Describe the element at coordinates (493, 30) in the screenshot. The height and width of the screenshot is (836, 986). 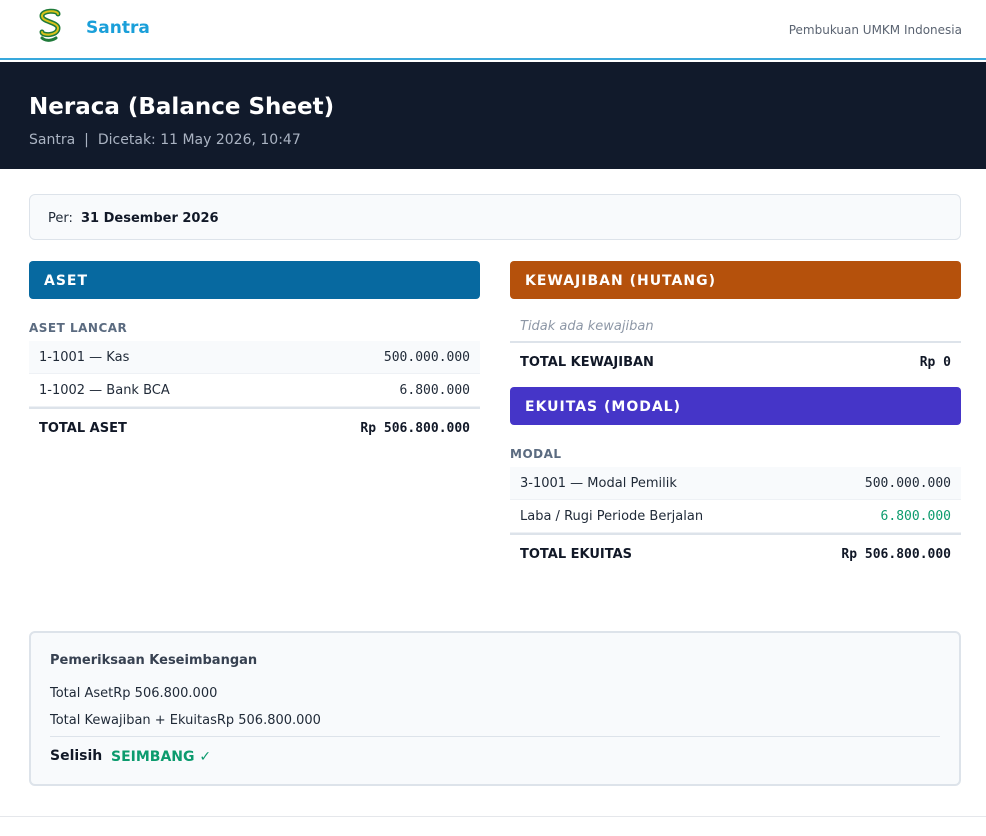
I see `top-bar: Santra Pembukuan UMKM Indonesia` at that location.